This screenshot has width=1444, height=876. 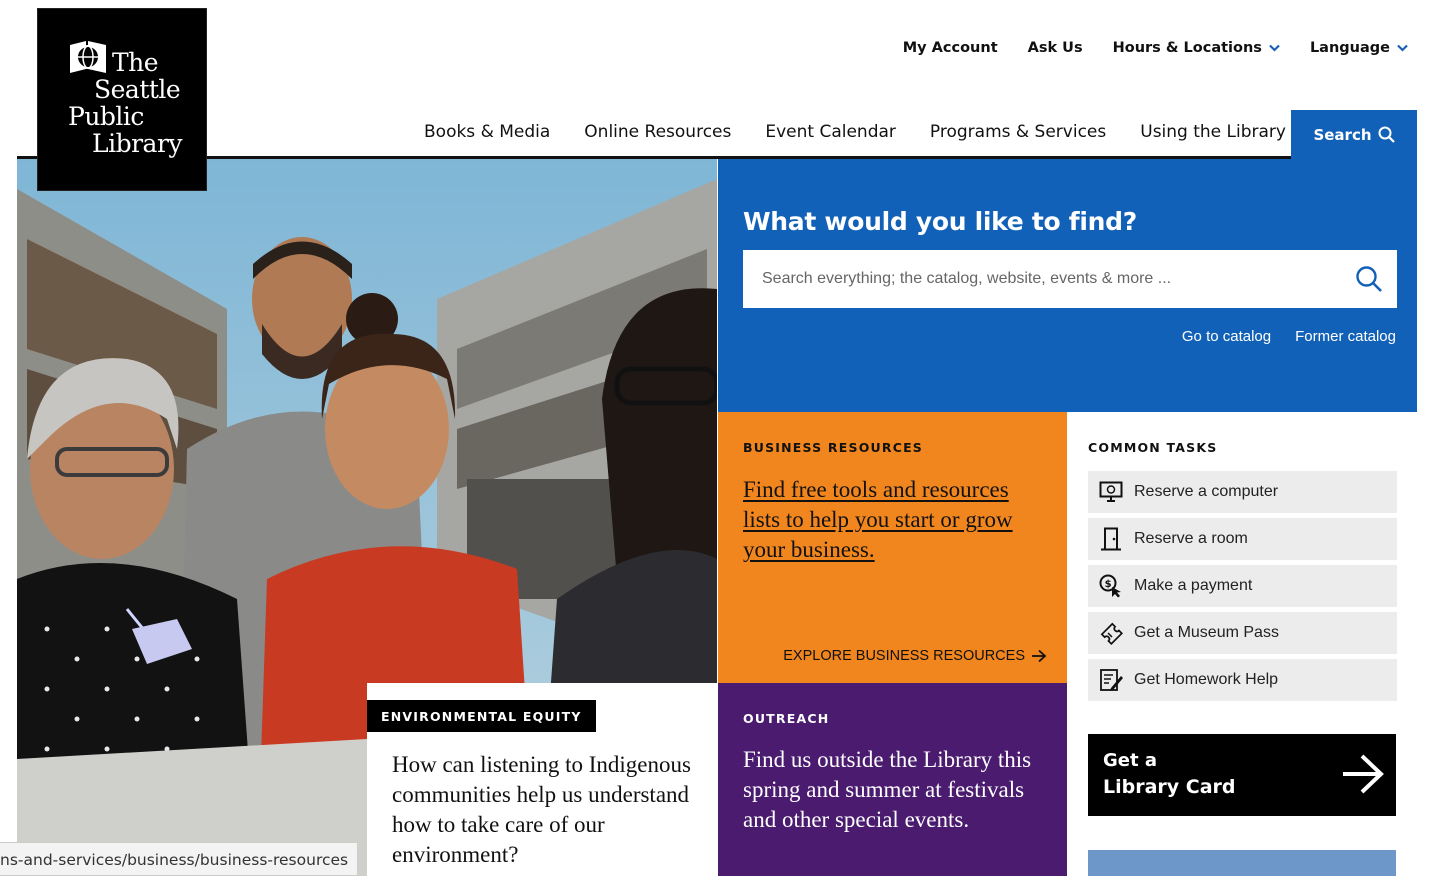 I want to click on outreach-kicker: OUTREACH, so click(x=786, y=718).